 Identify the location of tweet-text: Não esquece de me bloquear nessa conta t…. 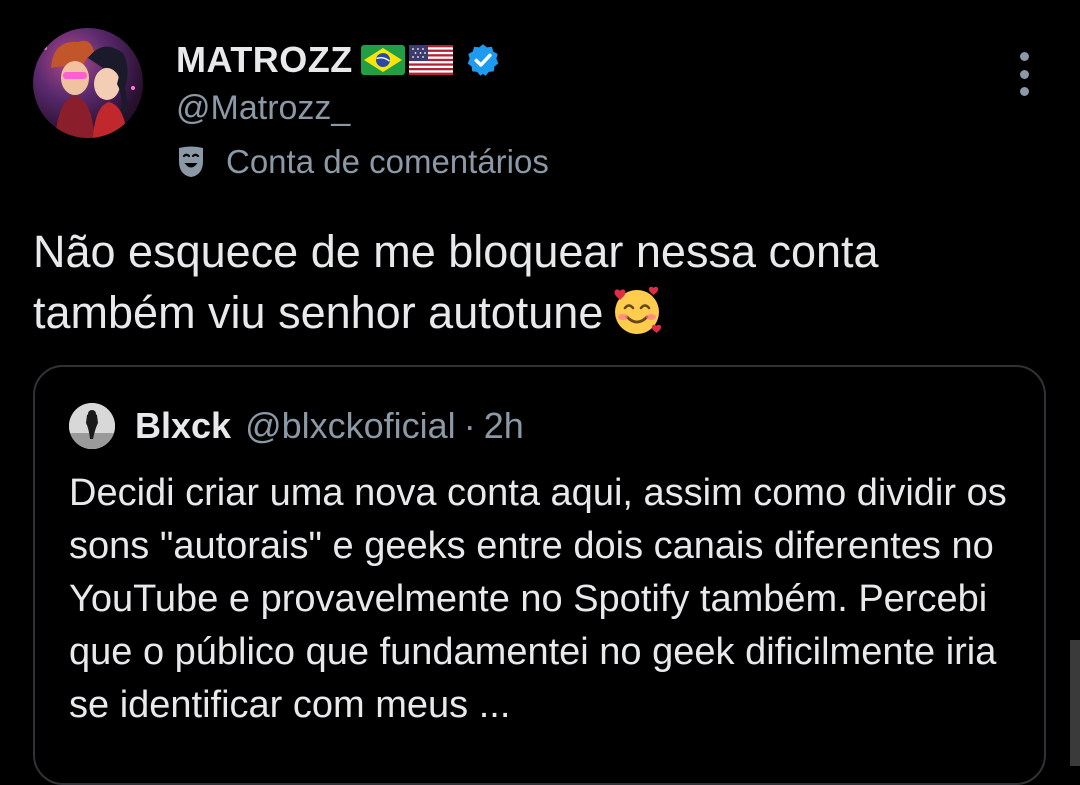
(456, 282).